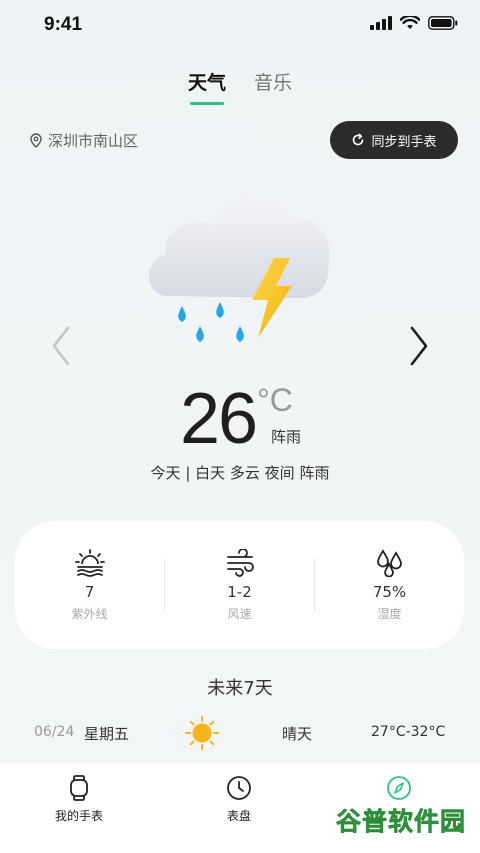 The height and width of the screenshot is (853, 480). Describe the element at coordinates (89, 591) in the screenshot. I see `uv-value: 7` at that location.